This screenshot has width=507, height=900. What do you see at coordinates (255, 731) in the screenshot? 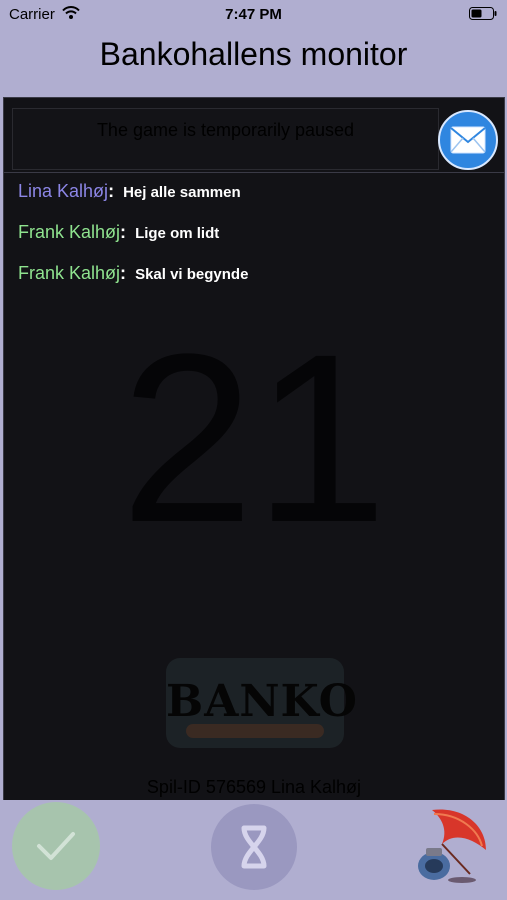
I see `logo-decoration` at bounding box center [255, 731].